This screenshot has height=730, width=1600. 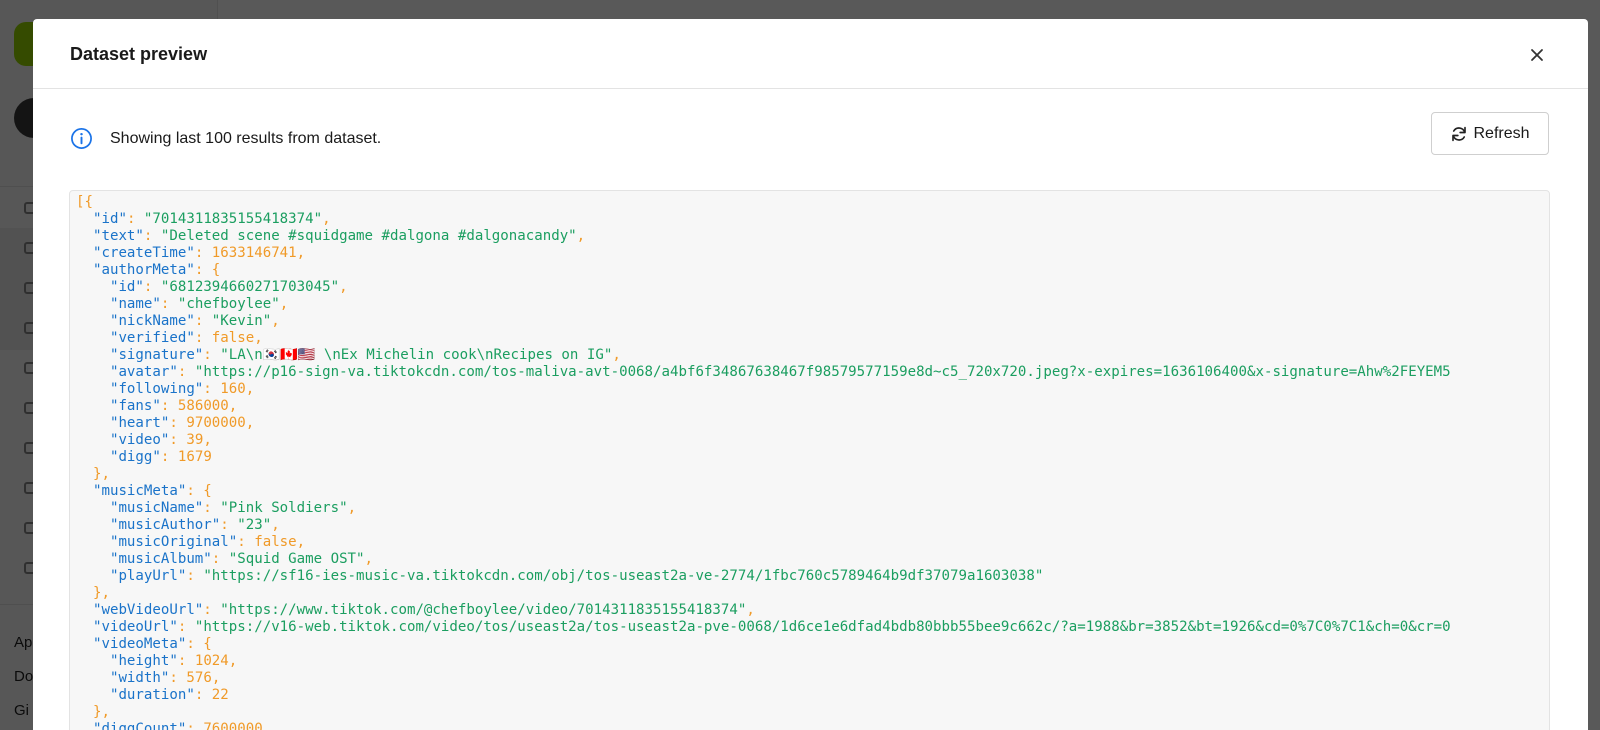 What do you see at coordinates (160, 440) in the screenshot?
I see `code-line: "video": 39,` at bounding box center [160, 440].